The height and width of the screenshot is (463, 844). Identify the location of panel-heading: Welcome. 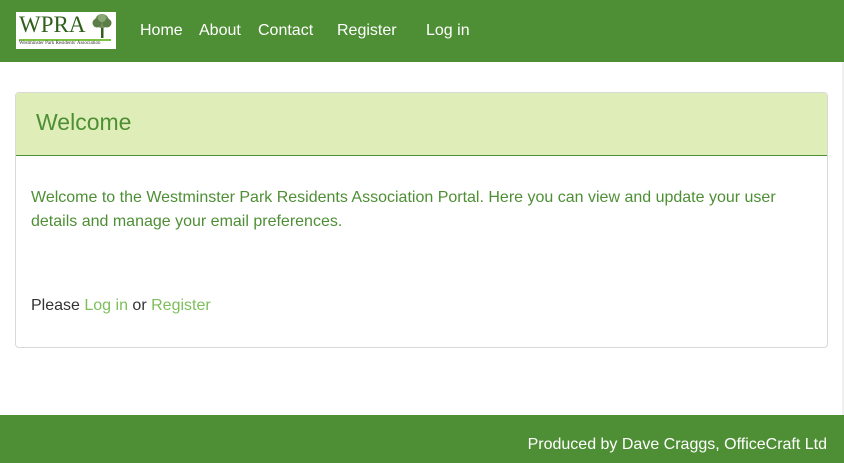
(421, 124).